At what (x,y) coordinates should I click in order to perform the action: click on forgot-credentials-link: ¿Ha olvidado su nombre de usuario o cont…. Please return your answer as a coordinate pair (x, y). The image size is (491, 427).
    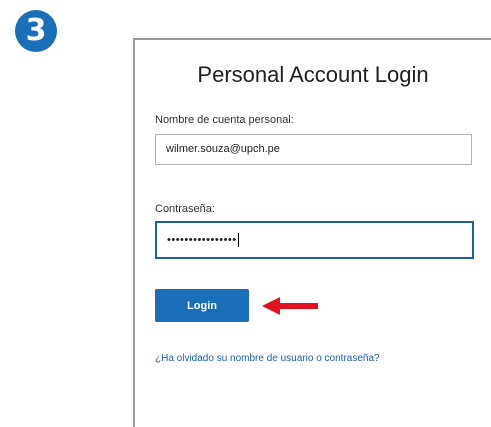
    Looking at the image, I should click on (267, 358).